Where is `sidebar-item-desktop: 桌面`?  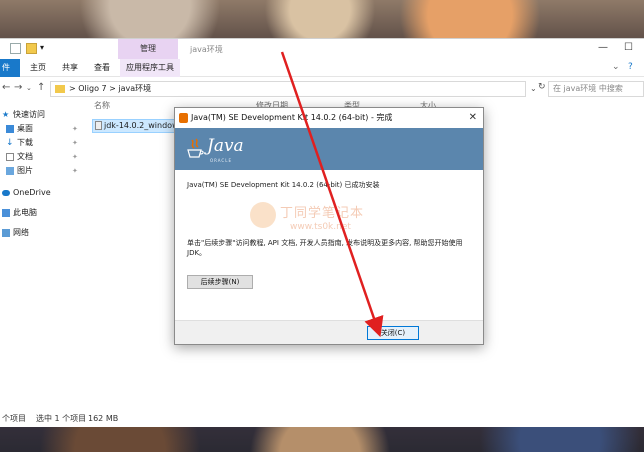 sidebar-item-desktop: 桌面 is located at coordinates (19, 129).